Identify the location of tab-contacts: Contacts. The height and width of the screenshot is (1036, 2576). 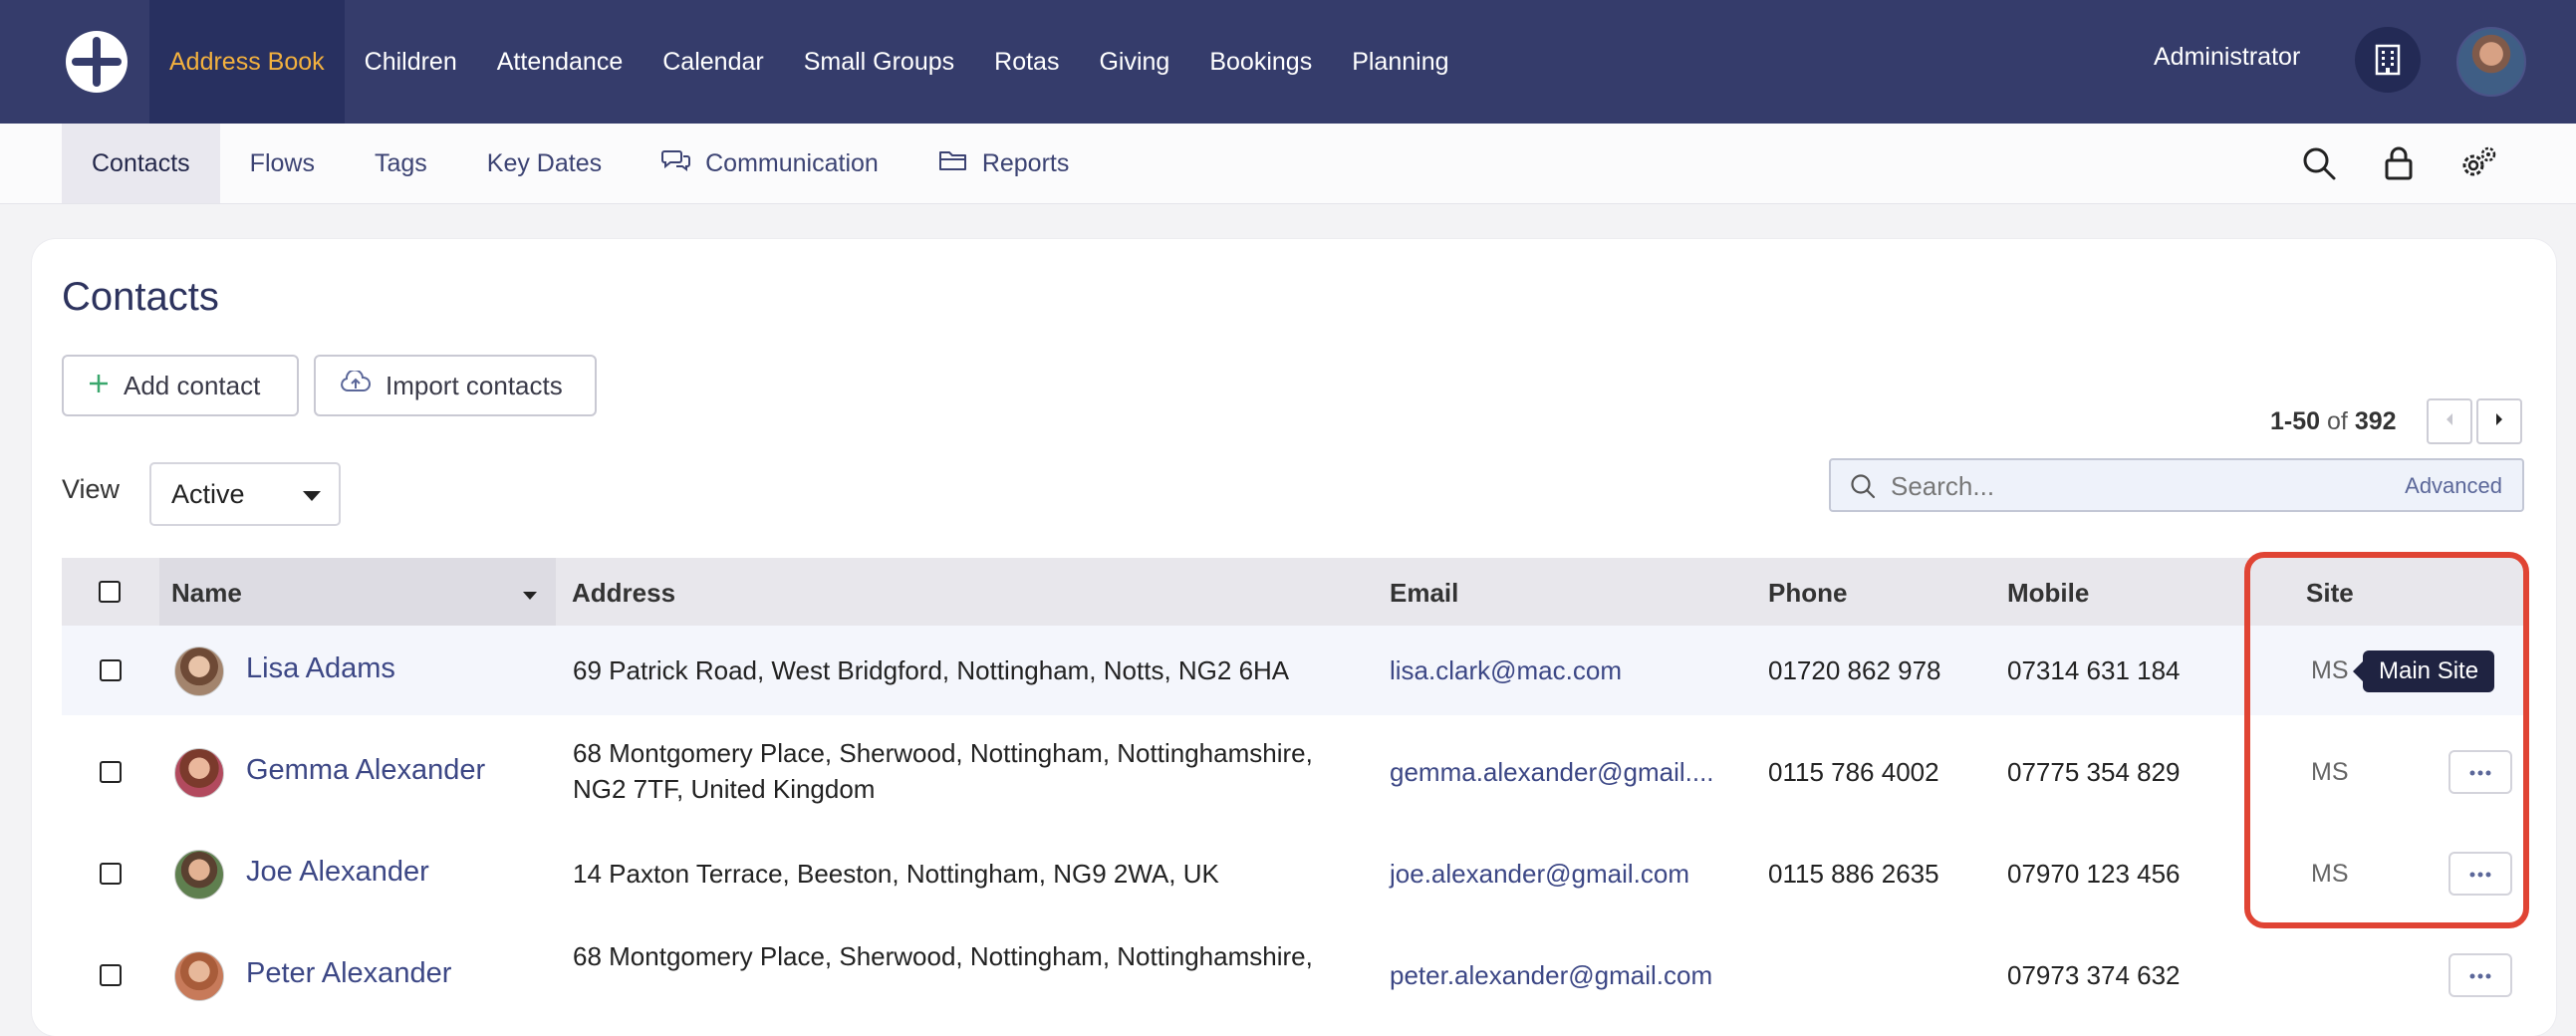
(141, 163).